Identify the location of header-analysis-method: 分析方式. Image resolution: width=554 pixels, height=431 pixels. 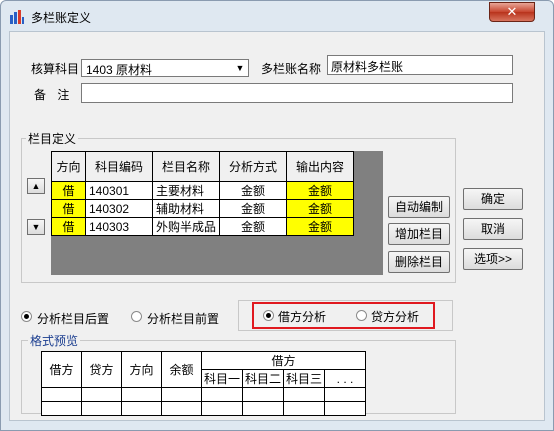
(253, 166).